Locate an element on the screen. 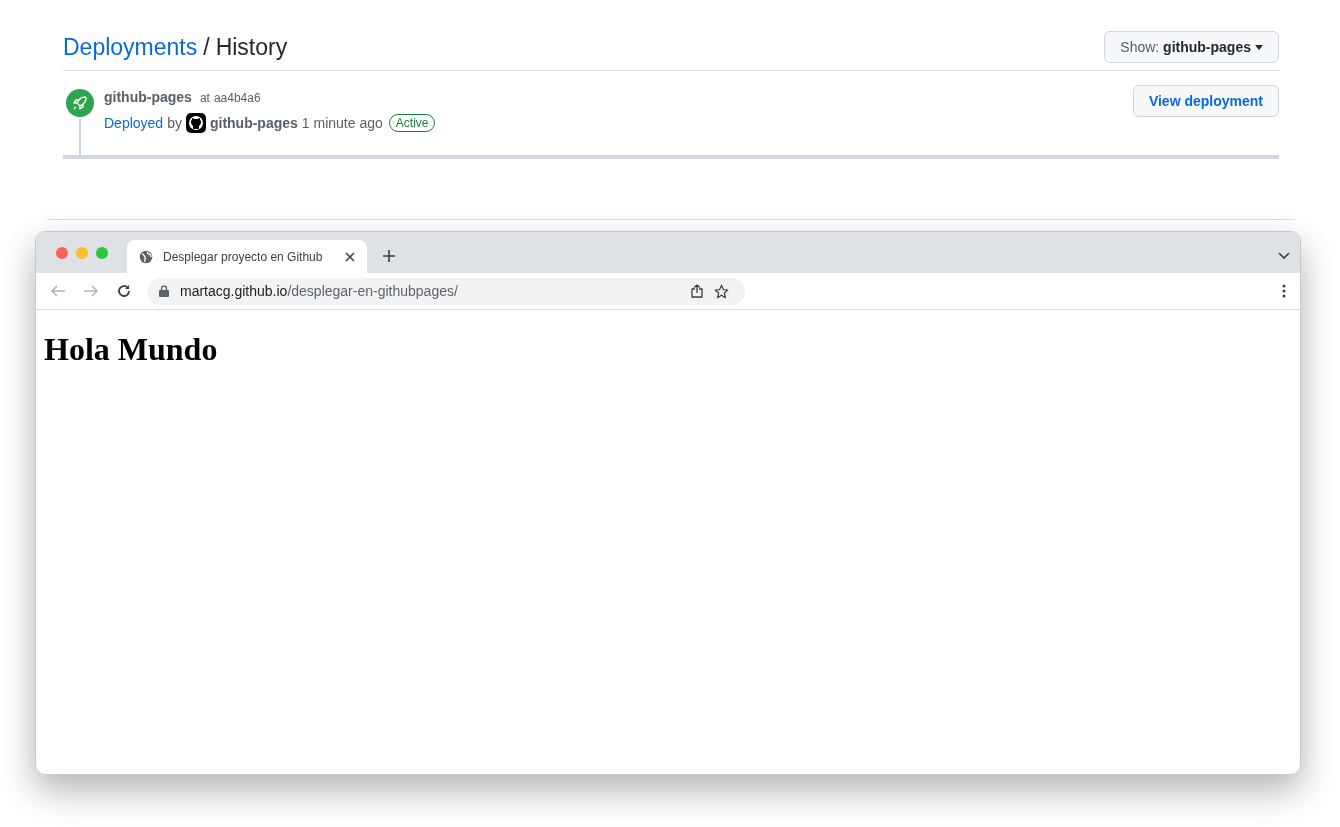 This screenshot has height=827, width=1340. close-icon is located at coordinates (350, 256).